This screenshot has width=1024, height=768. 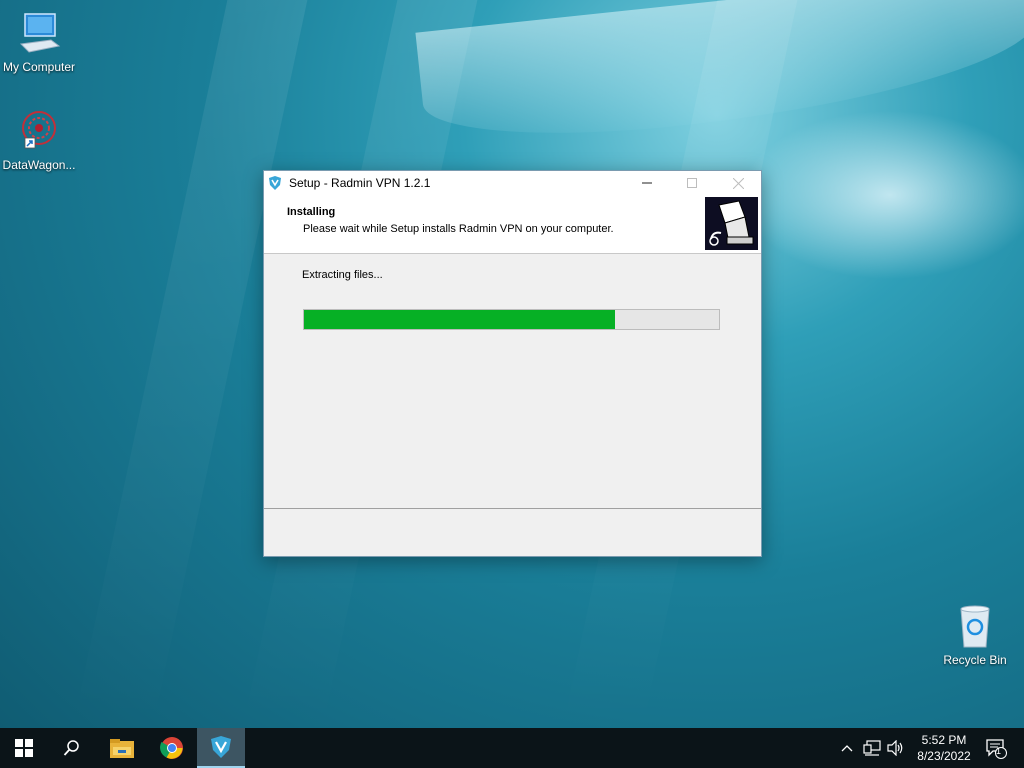 I want to click on progress-bar-fill, so click(x=460, y=319).